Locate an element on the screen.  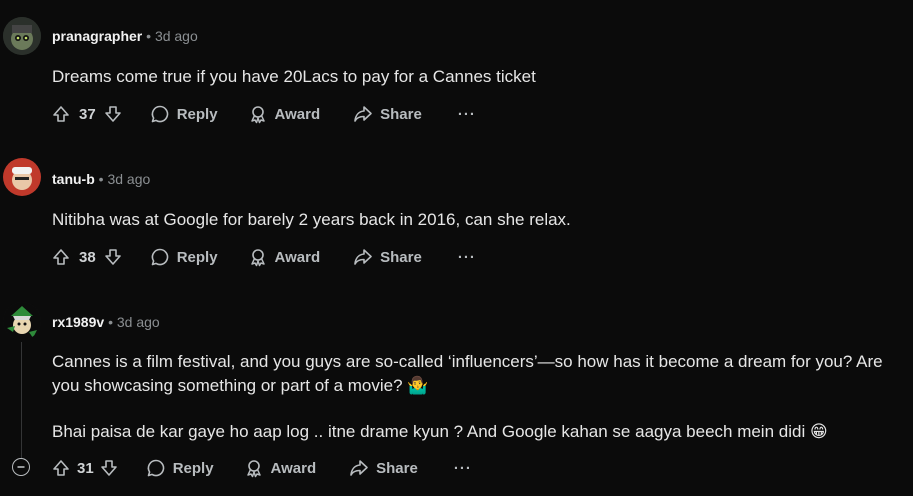
vote-count: 31 is located at coordinates (85, 468).